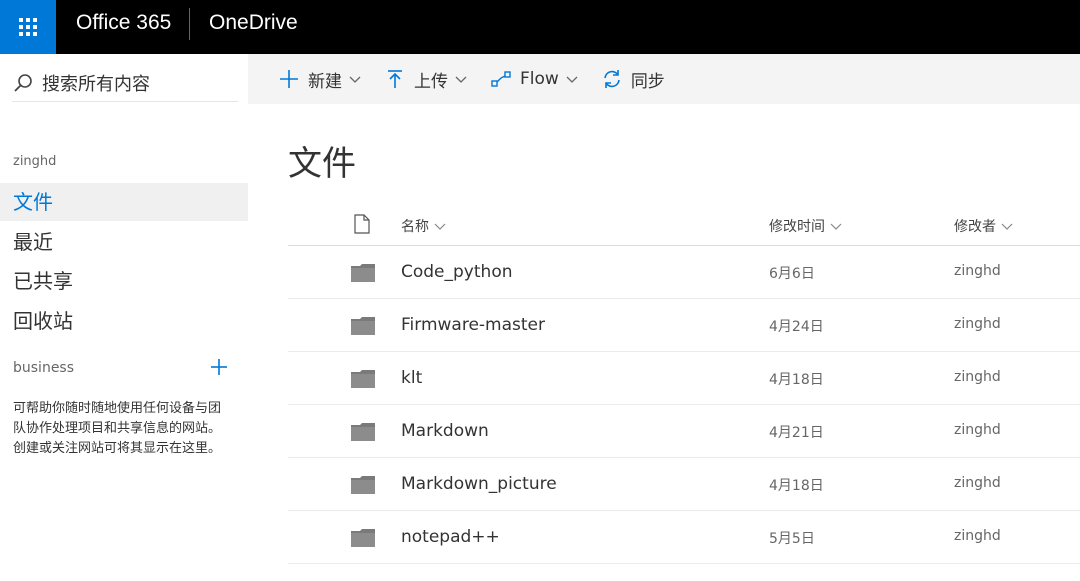  I want to click on upload-button: 上传, so click(426, 79).